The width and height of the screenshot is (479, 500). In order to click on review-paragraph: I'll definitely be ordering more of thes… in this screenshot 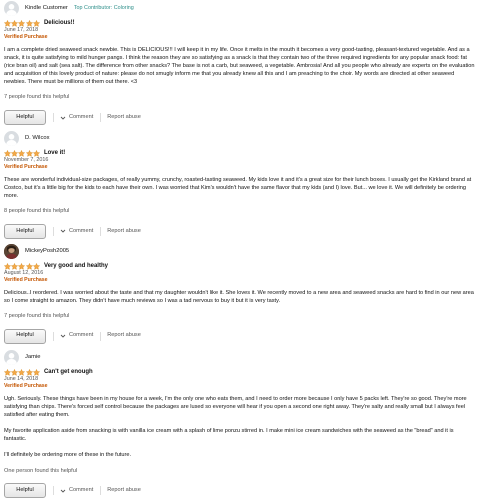, I will do `click(67, 455)`.